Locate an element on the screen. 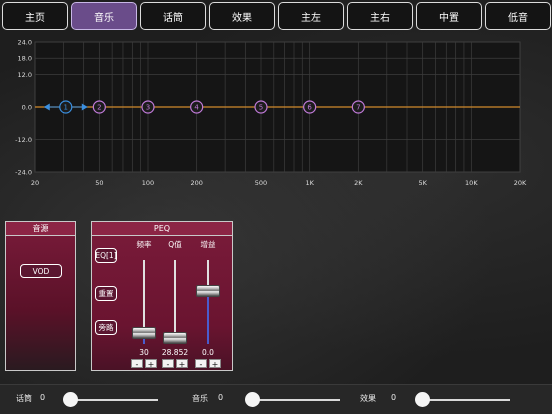  mic-volume-slider-handle is located at coordinates (70, 399).